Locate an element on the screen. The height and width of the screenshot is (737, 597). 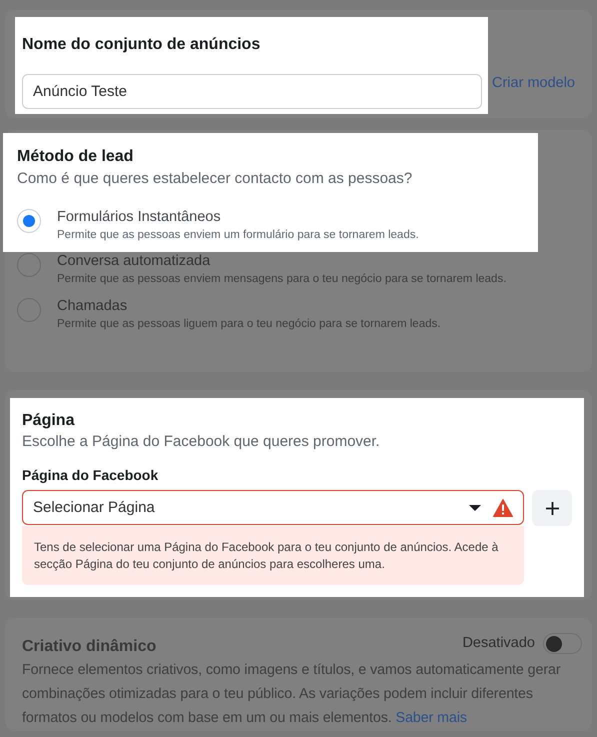
option-description: Permite que as pessoas liguem para o teu negócio para se tornarem leads. is located at coordinates (249, 324).